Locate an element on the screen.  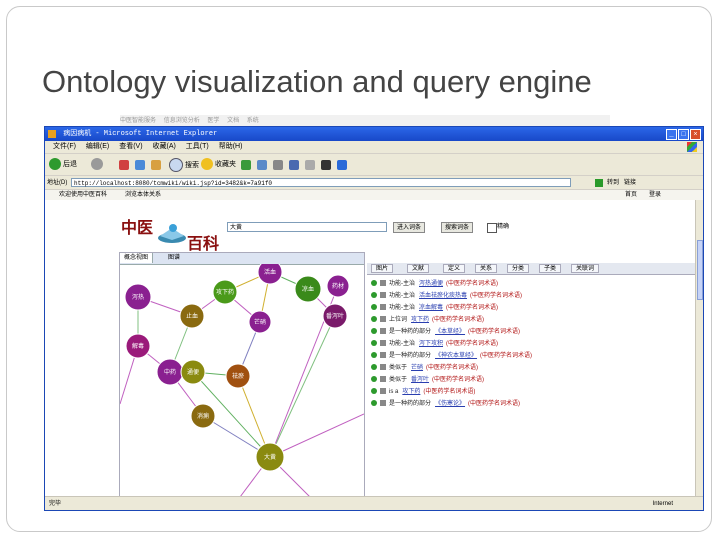
minimize-button: _ is located at coordinates (671, 134).